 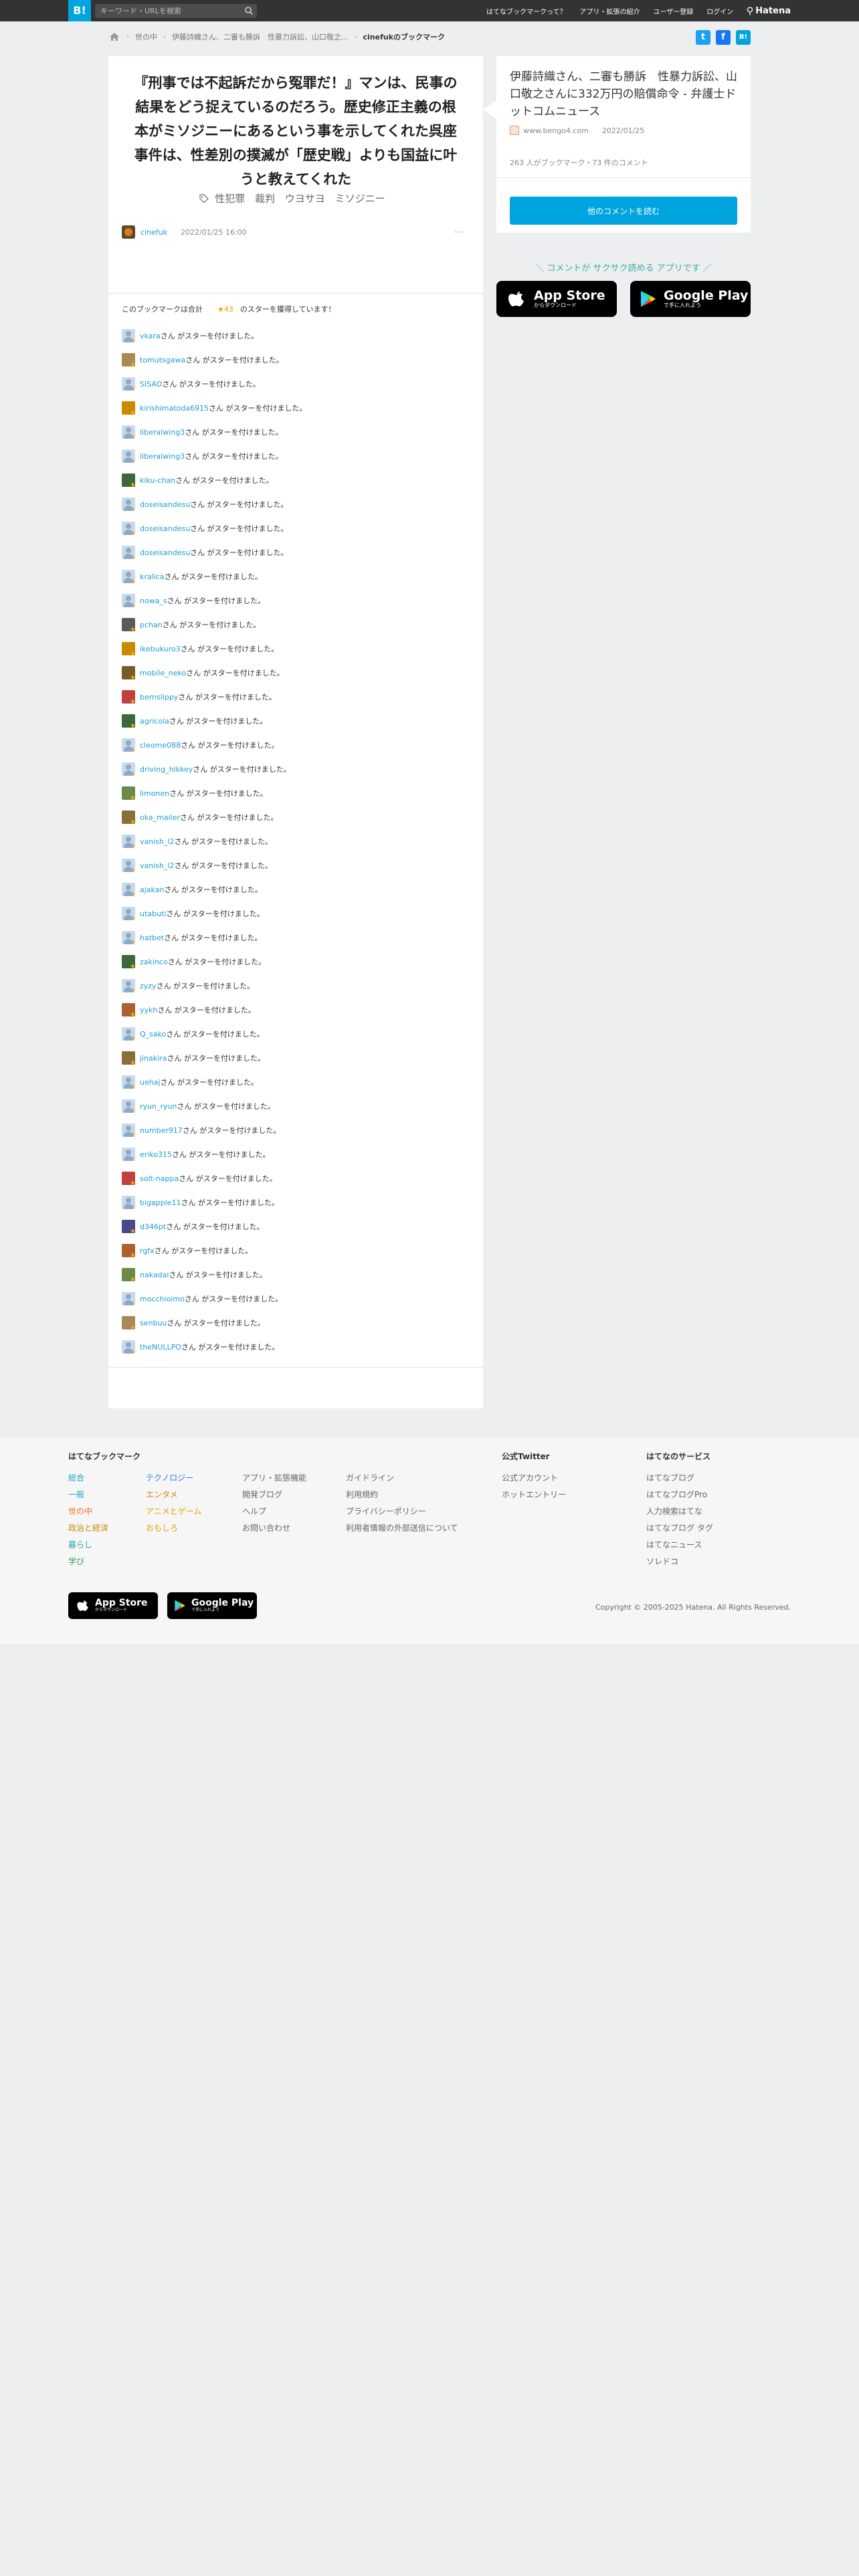 I want to click on footer-link: アプリ・拡張機能, so click(x=274, y=1481).